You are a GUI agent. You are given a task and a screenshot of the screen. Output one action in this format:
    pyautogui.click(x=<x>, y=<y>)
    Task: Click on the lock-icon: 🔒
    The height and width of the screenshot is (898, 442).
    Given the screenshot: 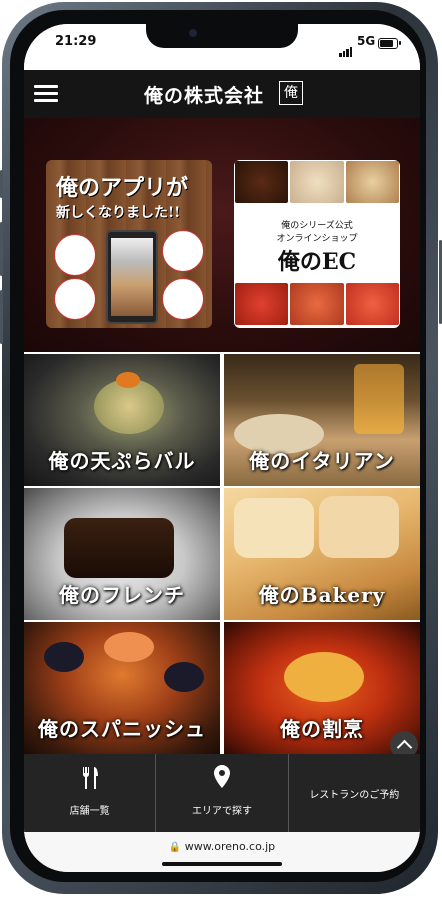 What is the action you would take?
    pyautogui.click(x=175, y=847)
    